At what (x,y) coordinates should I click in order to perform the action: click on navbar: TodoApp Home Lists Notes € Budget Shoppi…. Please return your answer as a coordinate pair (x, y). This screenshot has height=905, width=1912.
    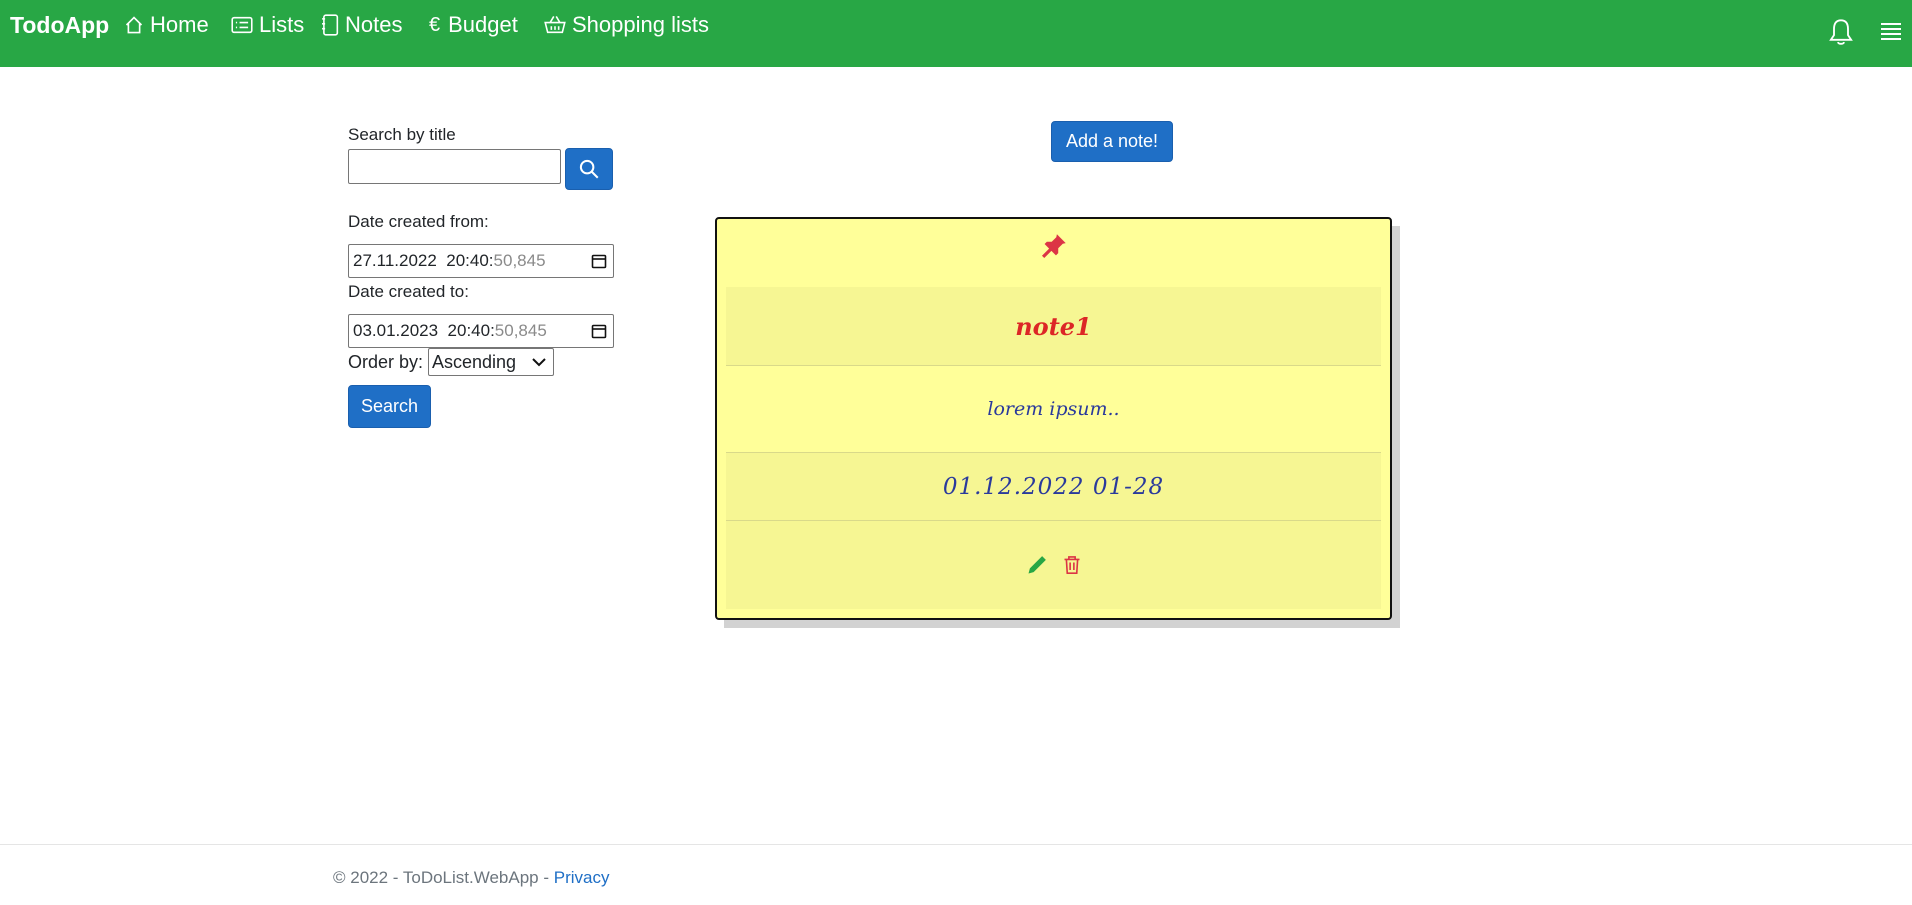
    Looking at the image, I should click on (956, 33).